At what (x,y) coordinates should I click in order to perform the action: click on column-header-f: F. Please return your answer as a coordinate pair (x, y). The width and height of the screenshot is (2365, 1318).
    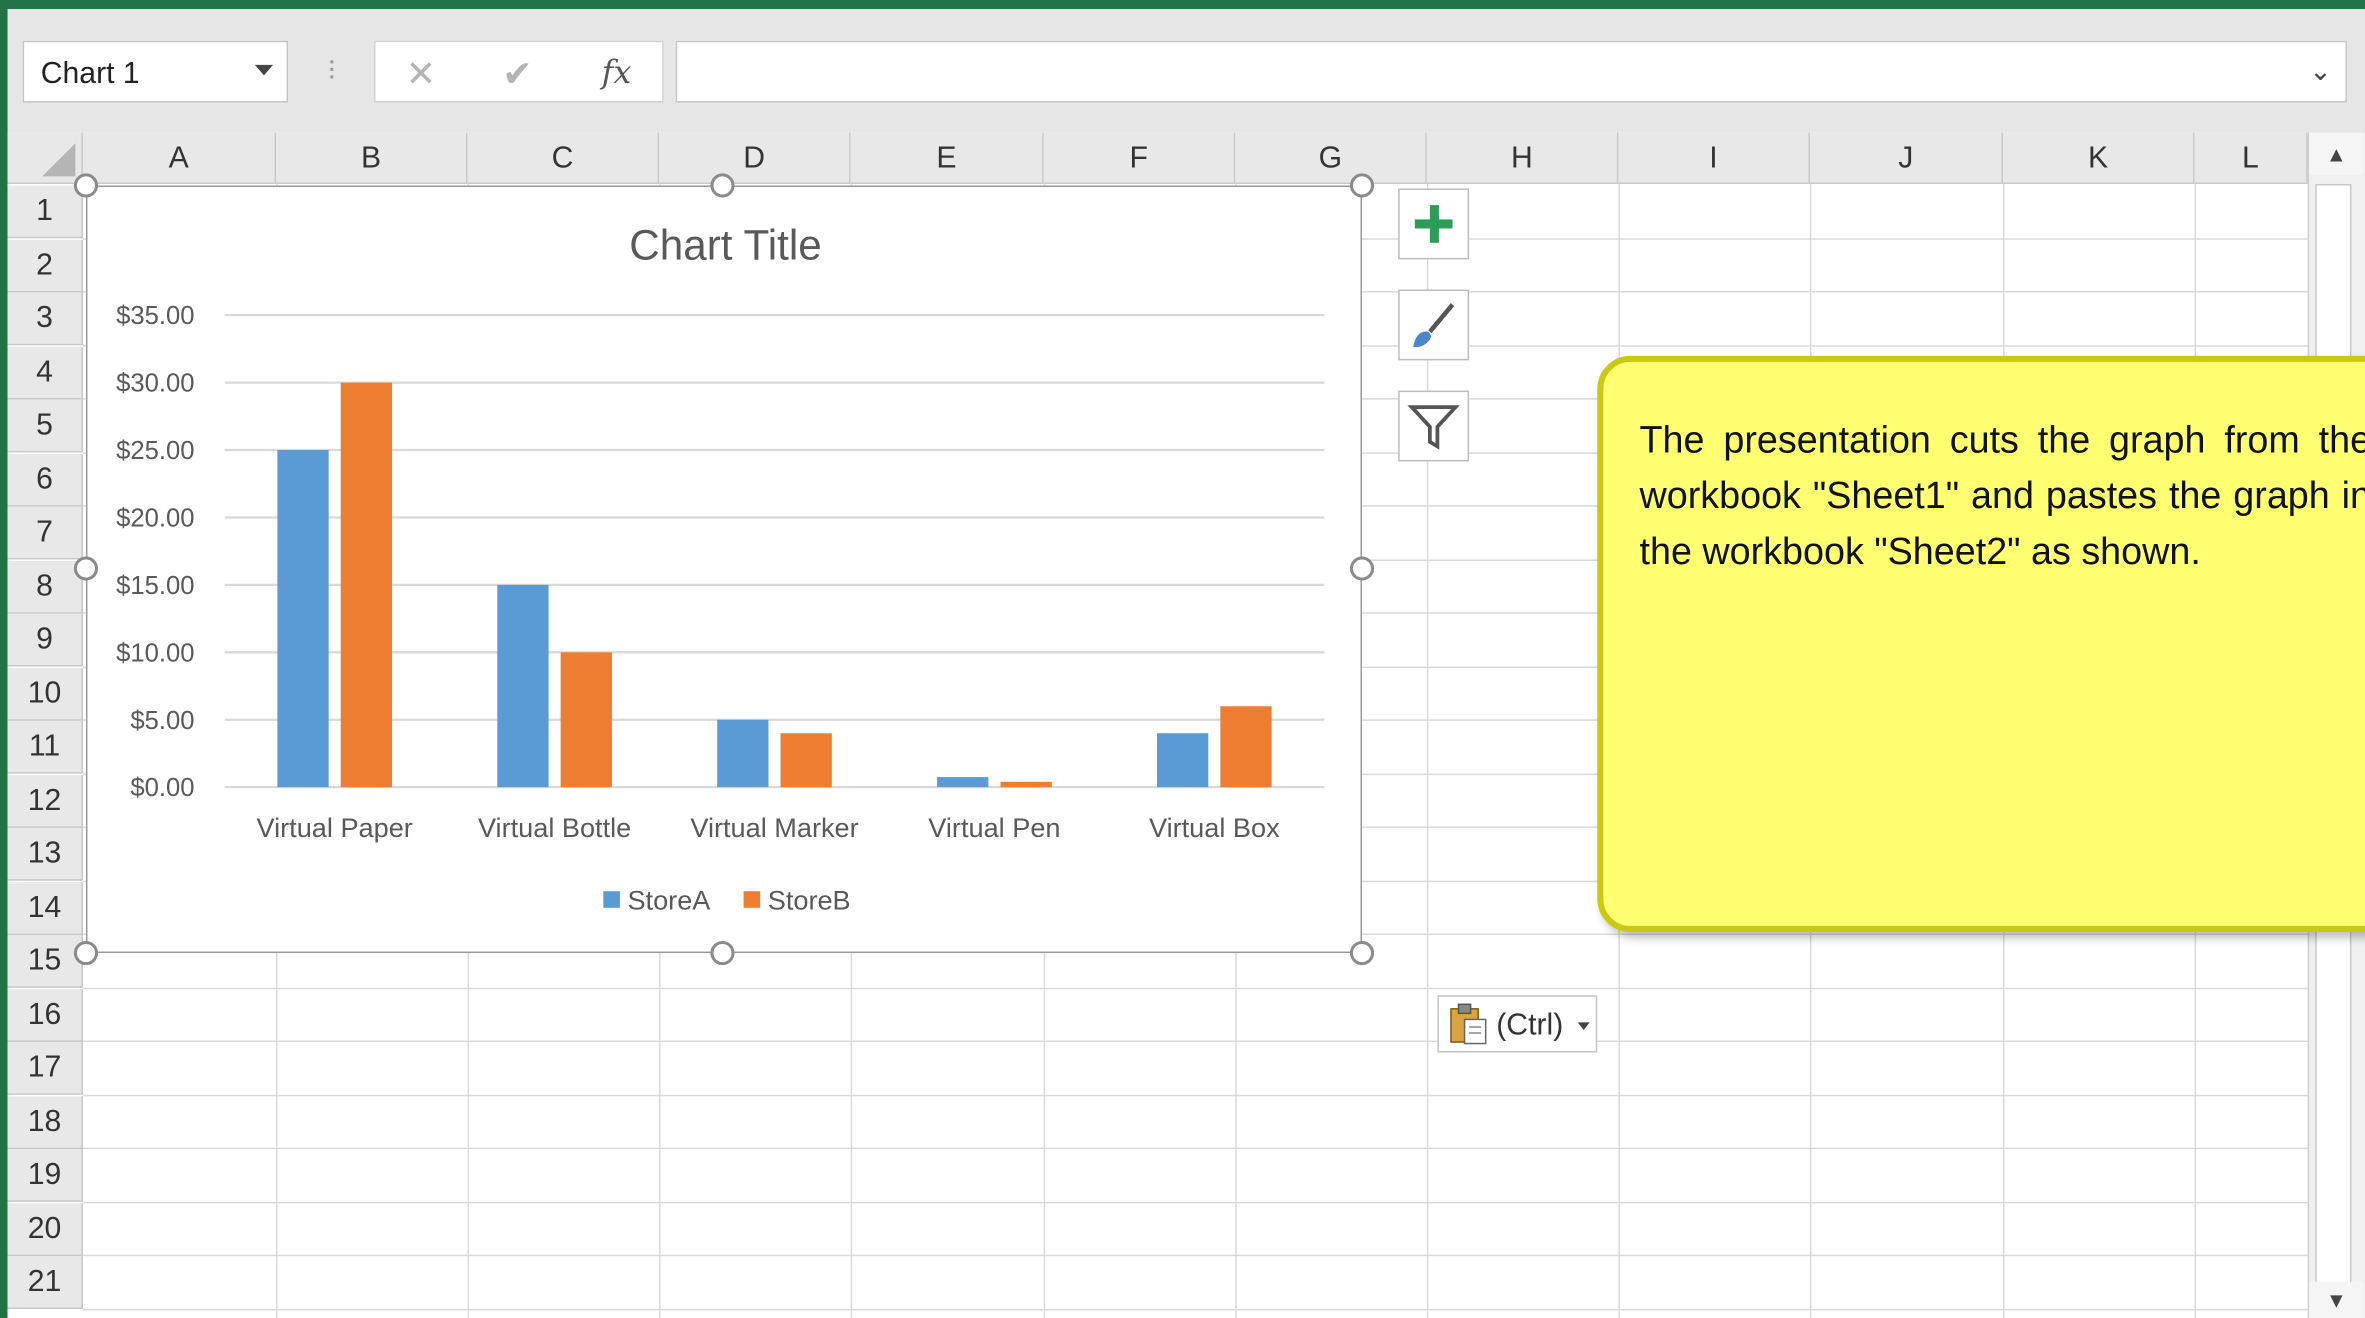
    Looking at the image, I should click on (1139, 158).